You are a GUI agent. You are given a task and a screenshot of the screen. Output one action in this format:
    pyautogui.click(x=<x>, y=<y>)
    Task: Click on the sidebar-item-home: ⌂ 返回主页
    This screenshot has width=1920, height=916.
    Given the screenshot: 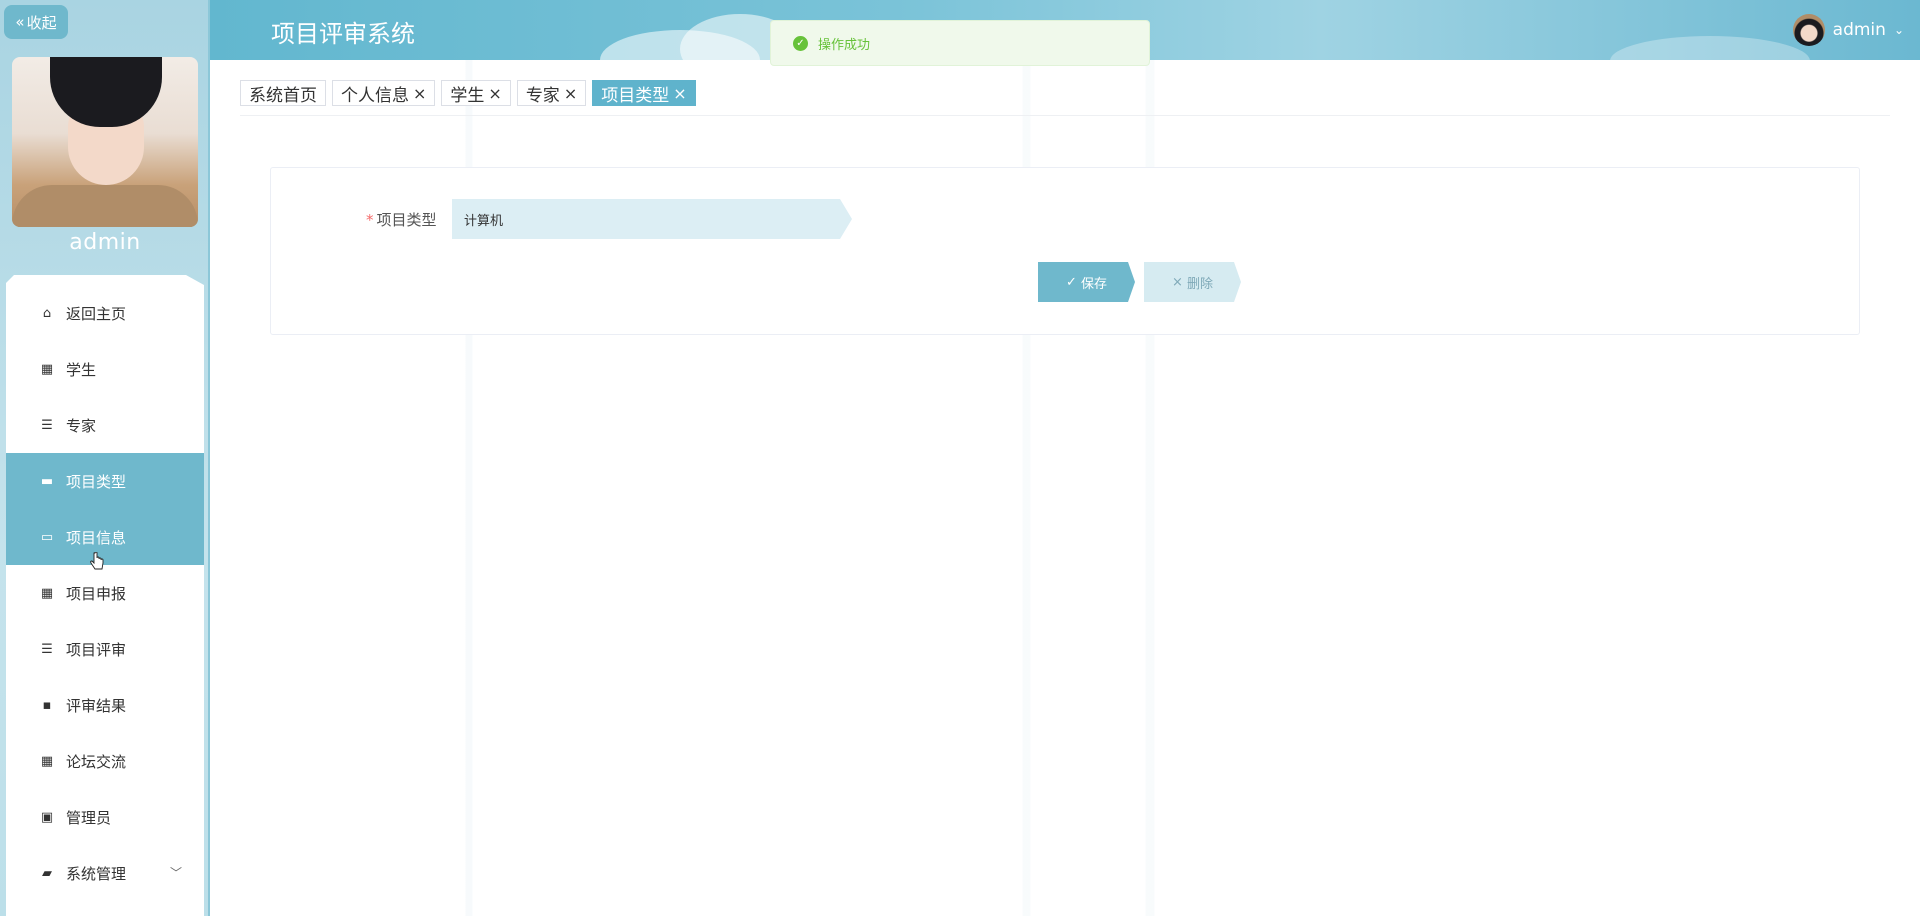 What is the action you would take?
    pyautogui.click(x=105, y=313)
    